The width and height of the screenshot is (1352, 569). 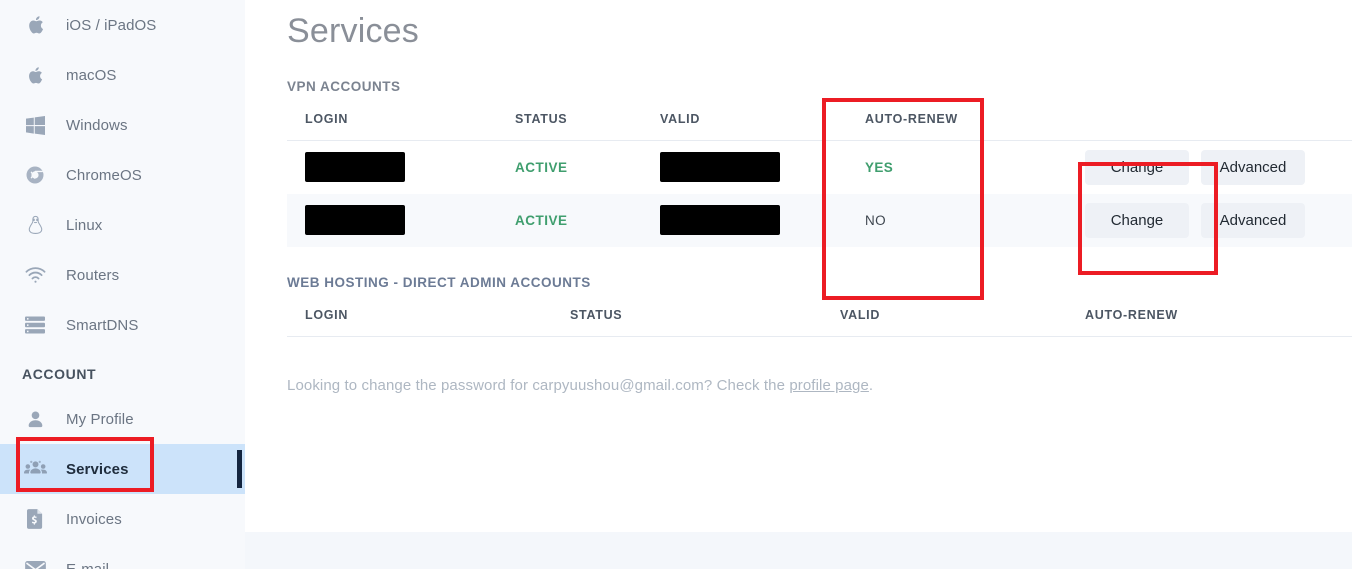 I want to click on sidebar-item-windows: Windows, so click(x=122, y=125).